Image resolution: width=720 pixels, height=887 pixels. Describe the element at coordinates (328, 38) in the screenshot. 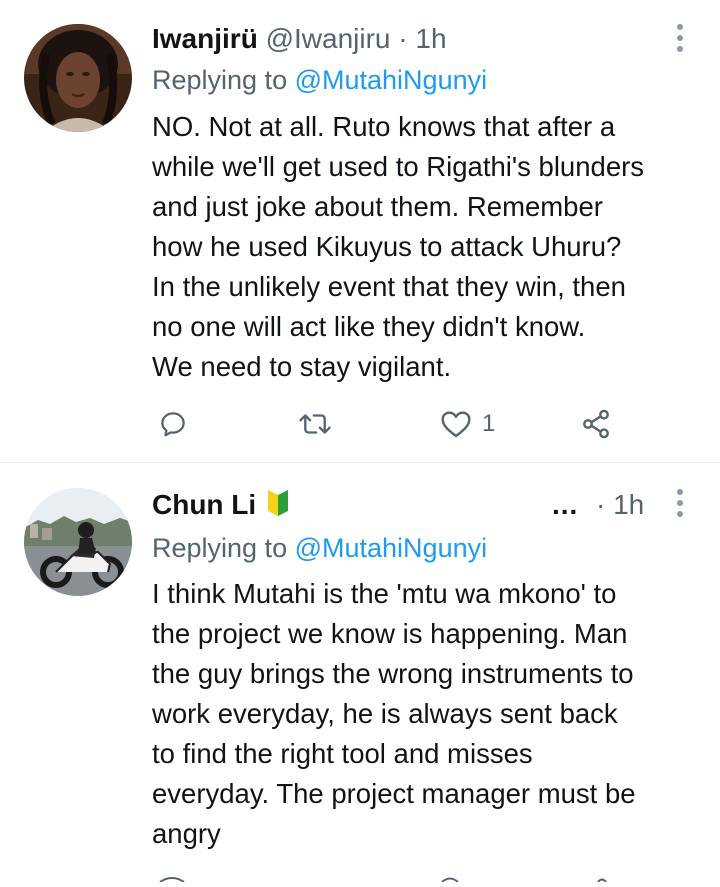

I see `user-handle: @Iwanjiru` at that location.